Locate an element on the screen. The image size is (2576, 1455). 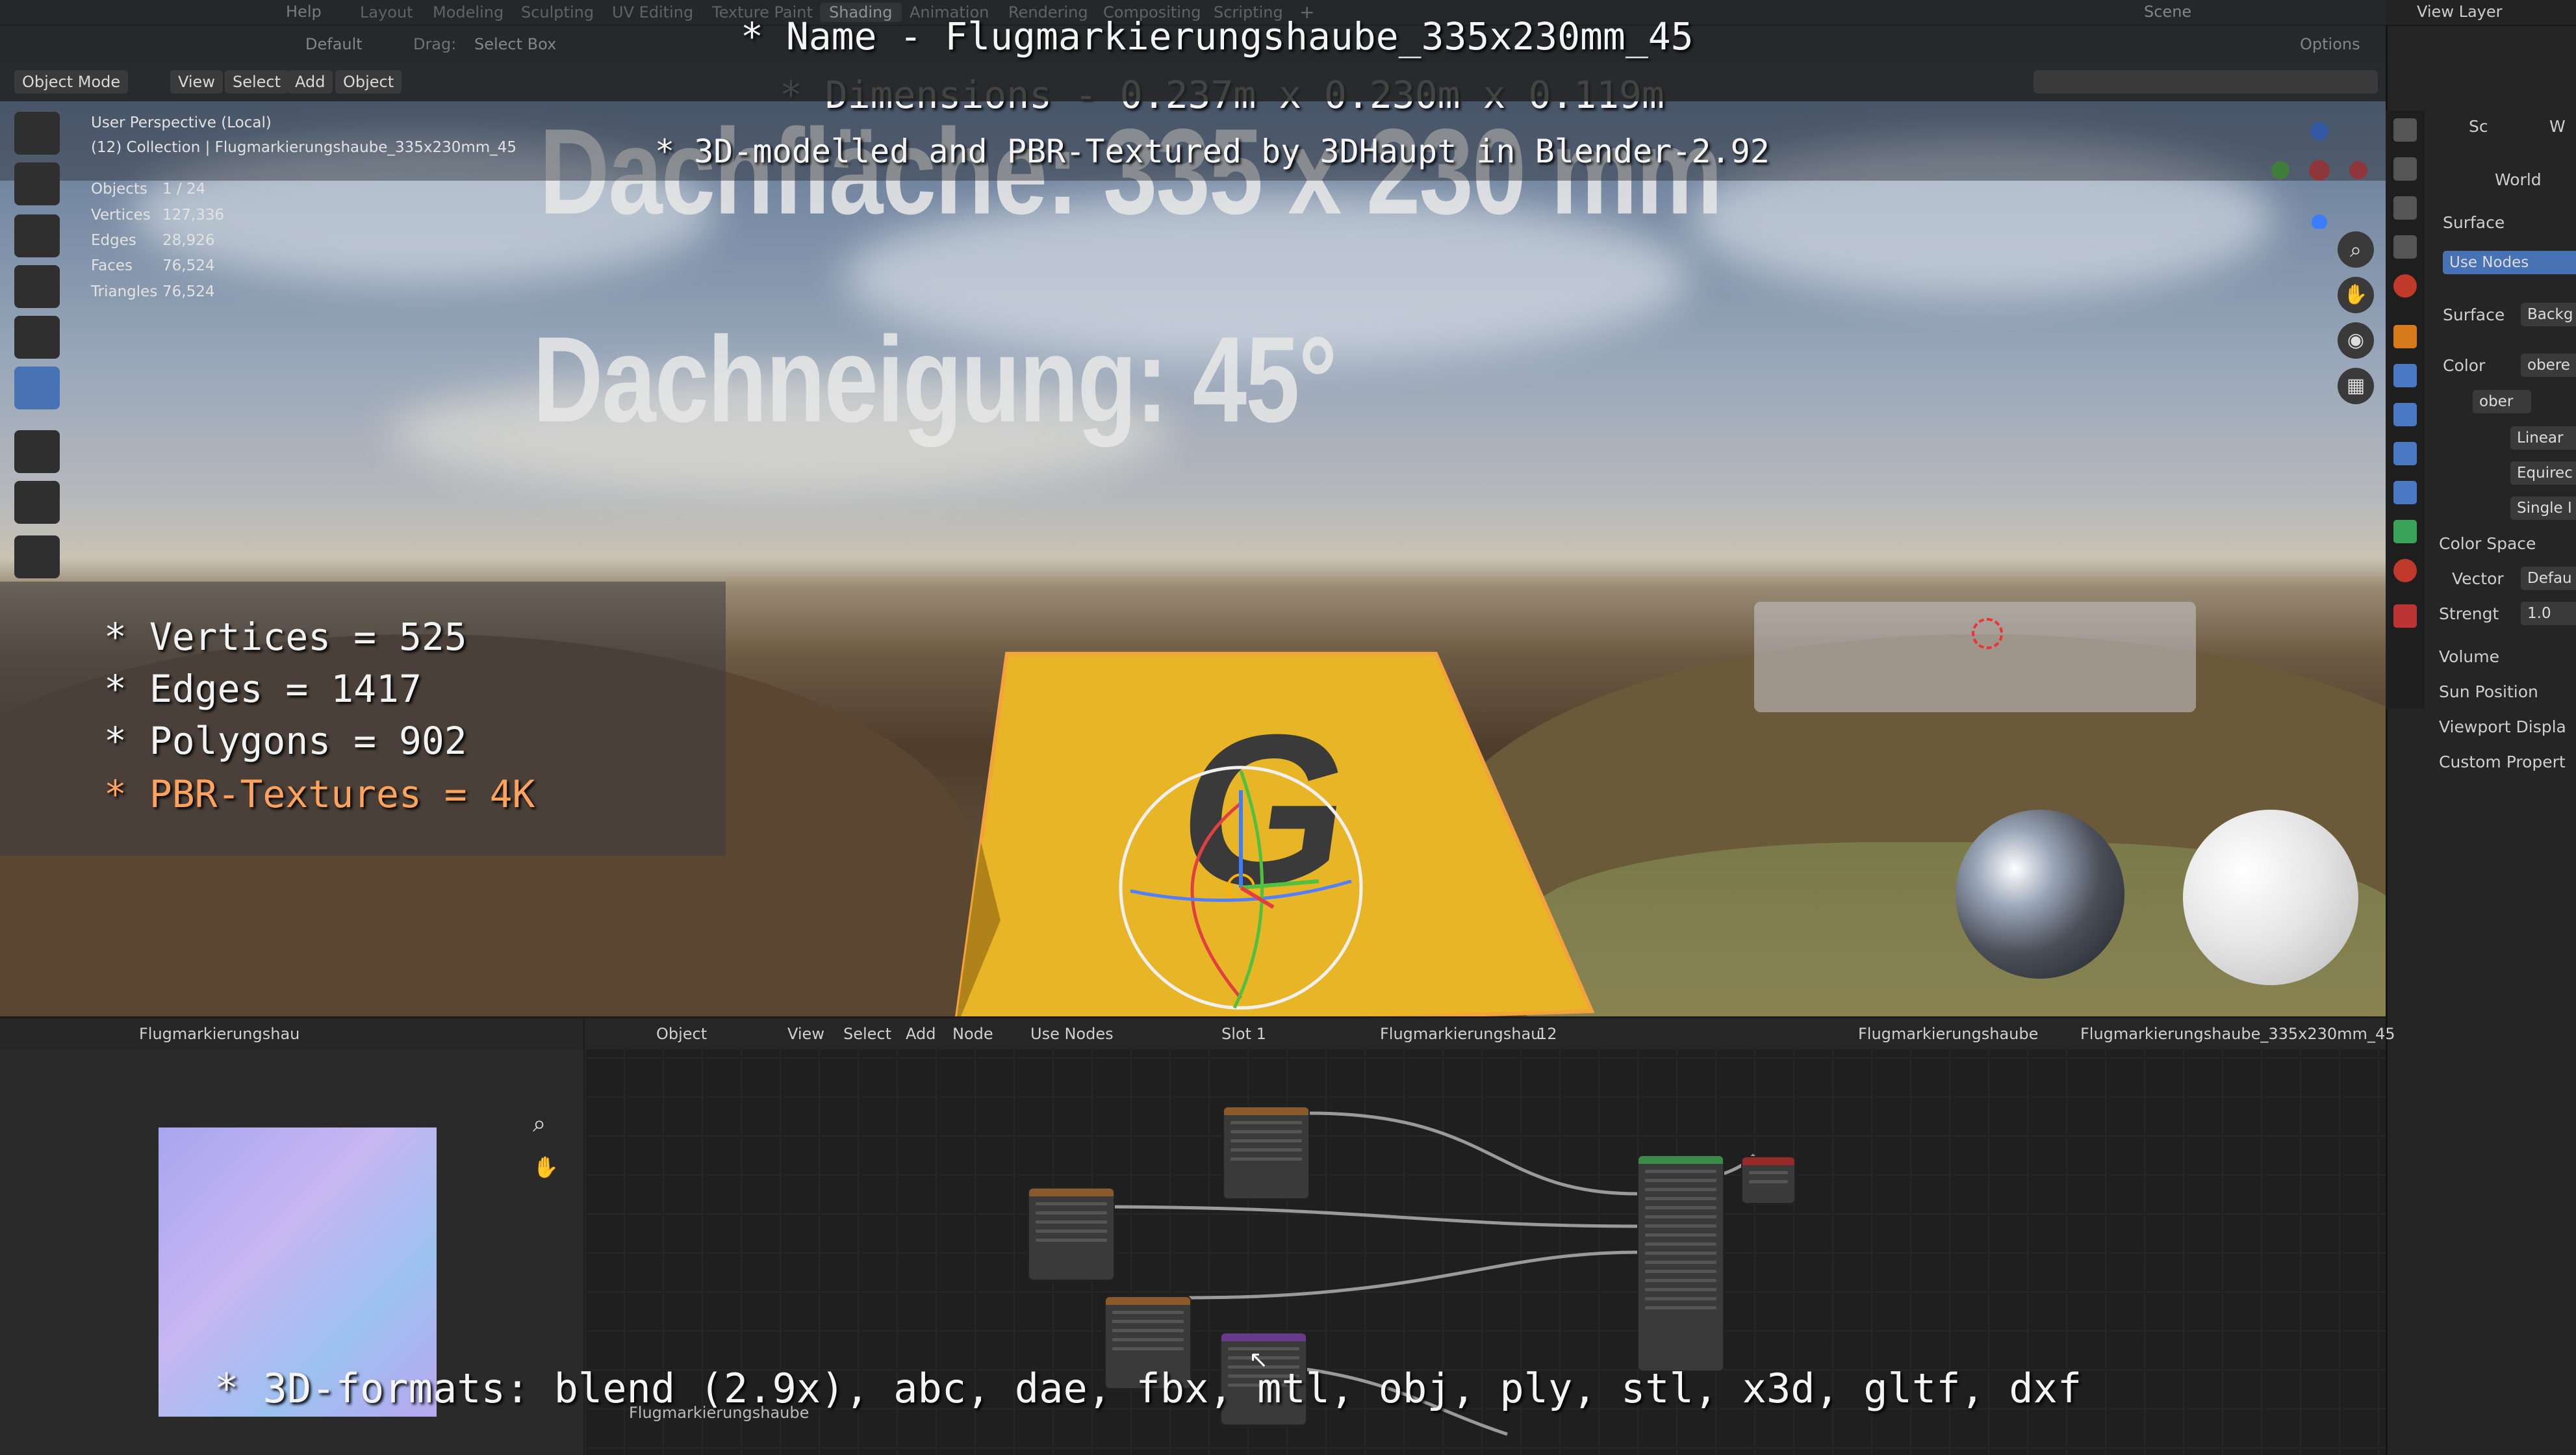
view-layer-selector: View Layer is located at coordinates (2460, 12).